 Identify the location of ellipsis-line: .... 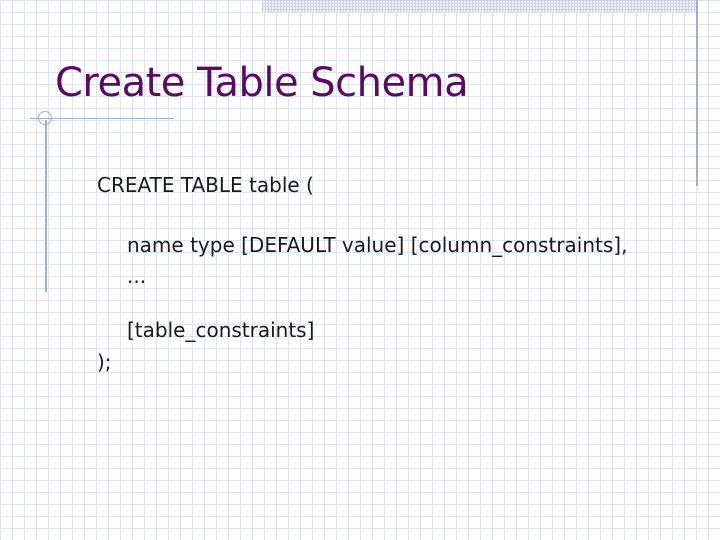
(137, 276).